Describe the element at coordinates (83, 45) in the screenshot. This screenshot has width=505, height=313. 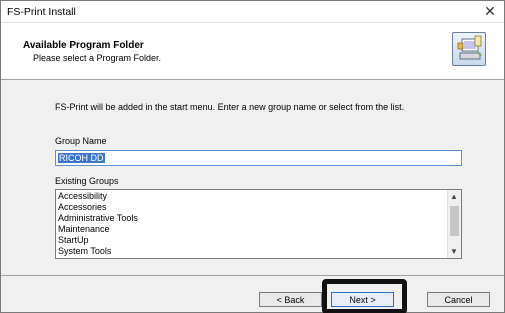
I see `header-title: Available Program Folder` at that location.